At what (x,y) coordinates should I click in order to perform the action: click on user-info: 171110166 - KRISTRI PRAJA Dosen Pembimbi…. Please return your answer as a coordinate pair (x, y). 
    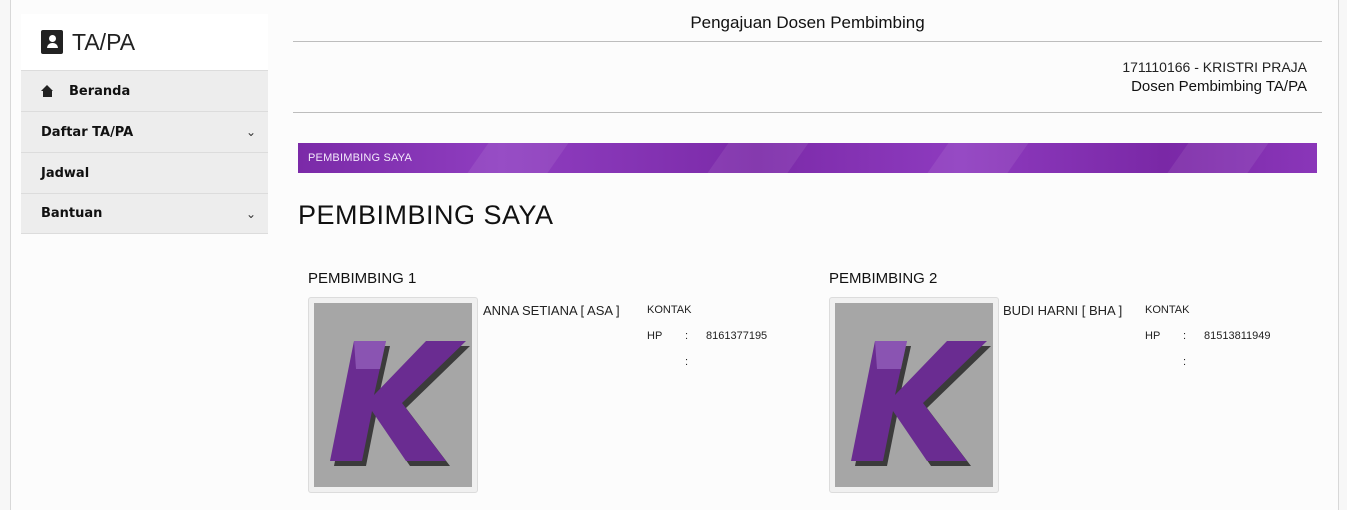
    Looking at the image, I should click on (807, 77).